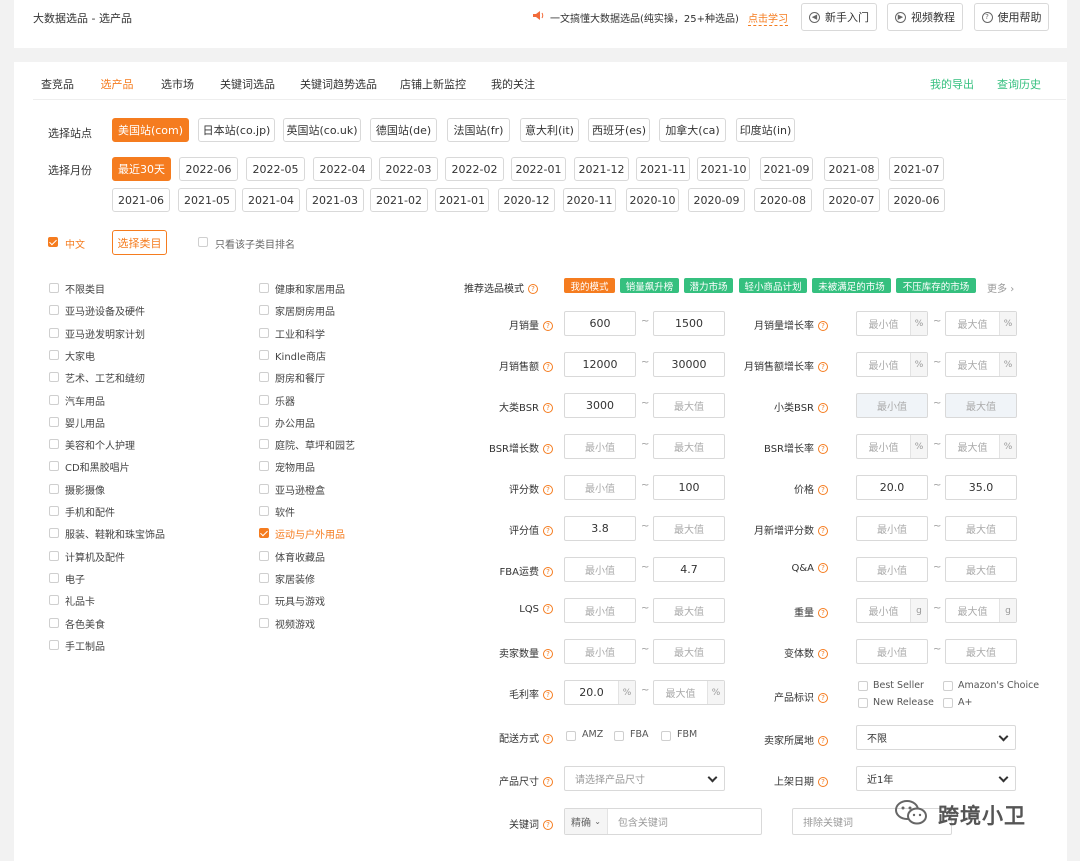 Image resolution: width=1080 pixels, height=861 pixels. I want to click on category-item: 大家电, so click(80, 355).